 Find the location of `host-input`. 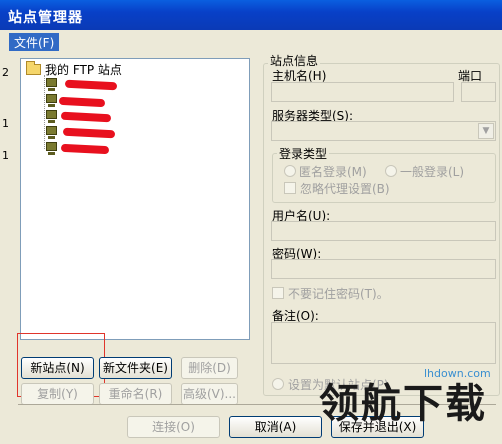

host-input is located at coordinates (362, 92).